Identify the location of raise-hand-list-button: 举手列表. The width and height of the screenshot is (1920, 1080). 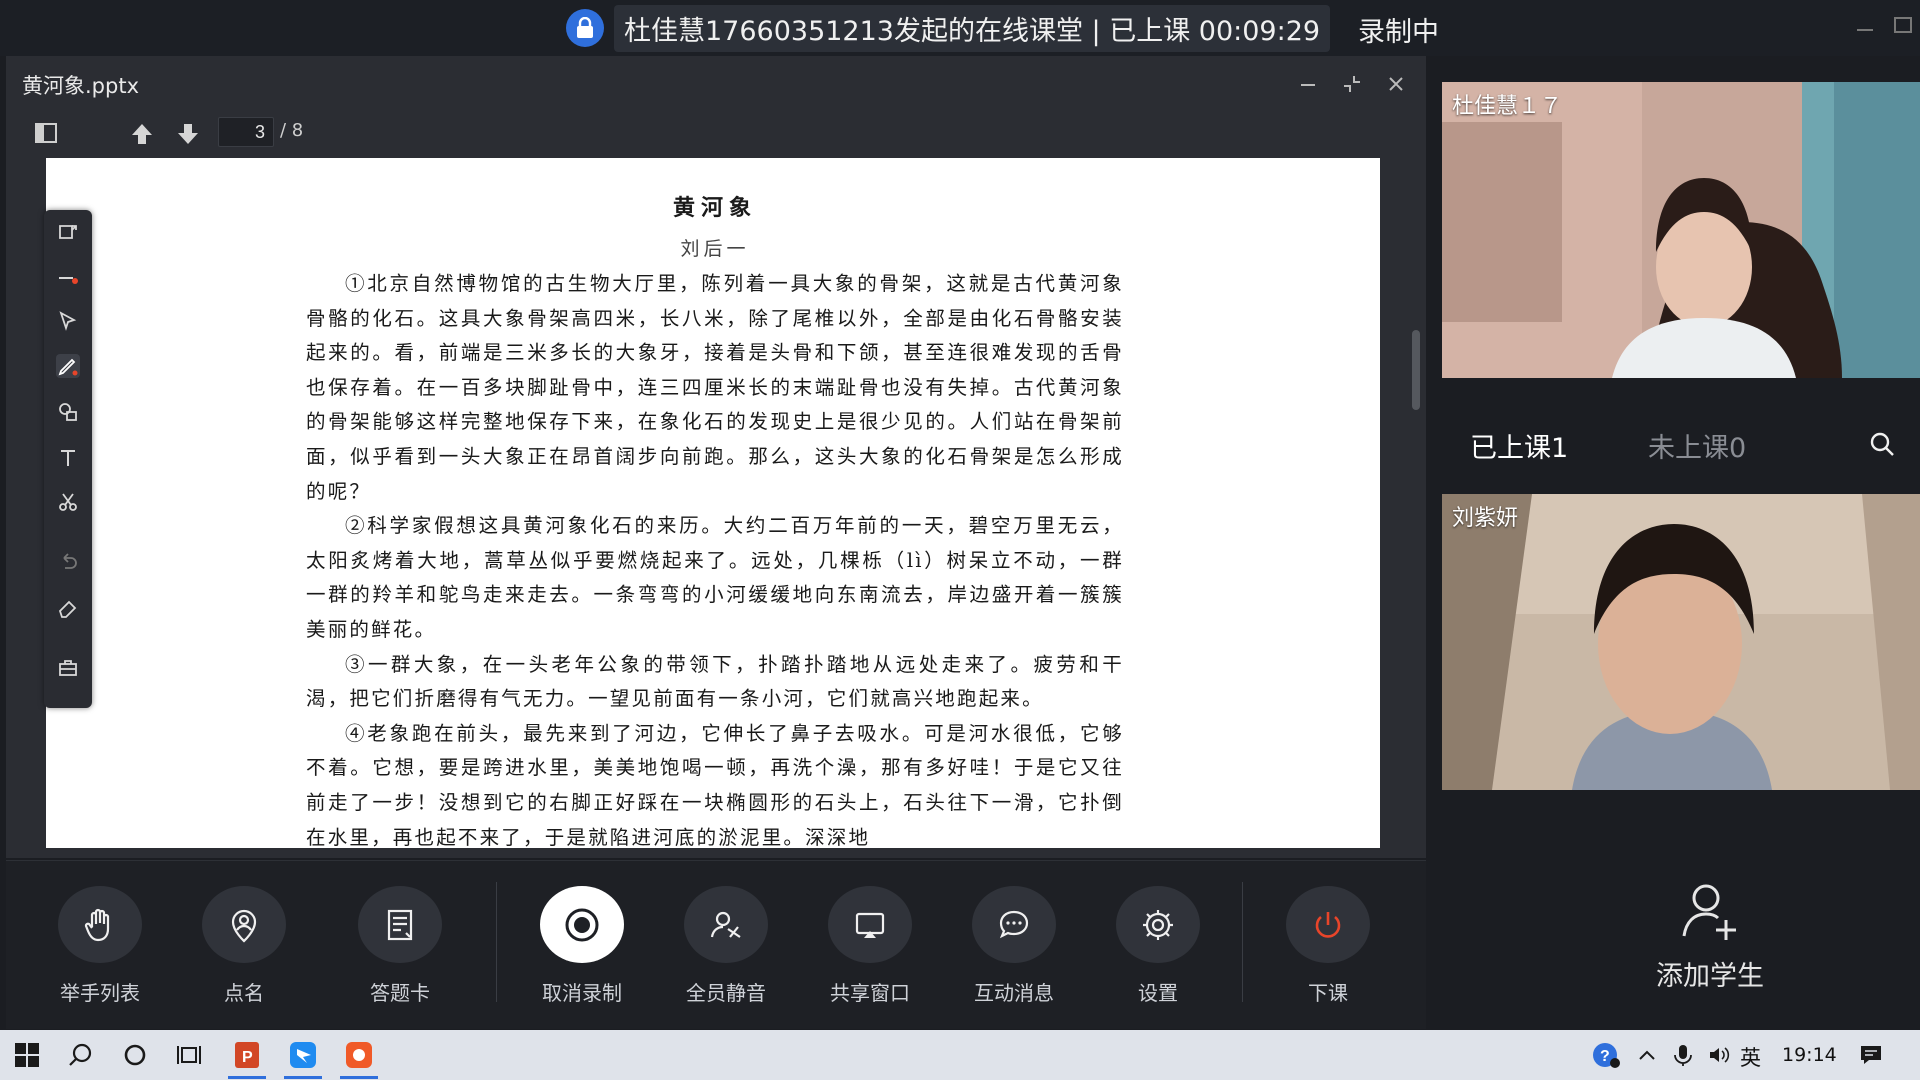
(100, 946).